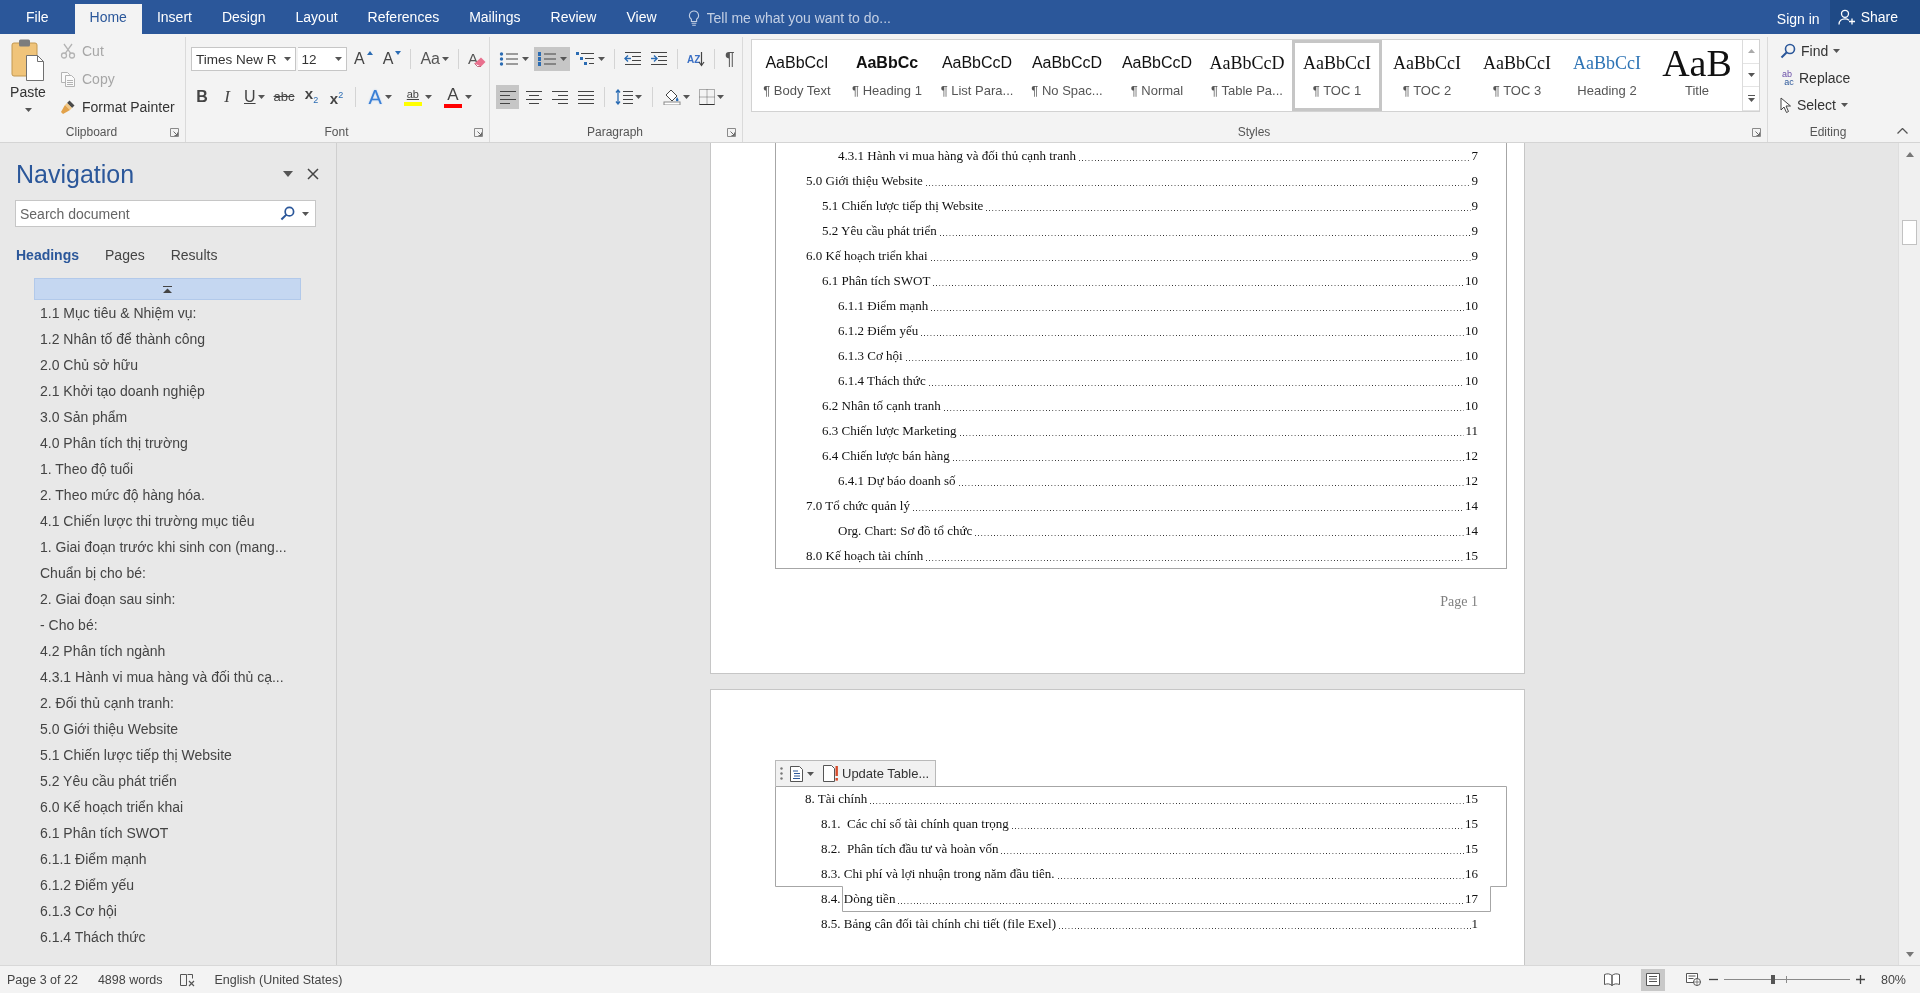  I want to click on toc-entry: 6.1 Phân tích SWOT, so click(876, 280).